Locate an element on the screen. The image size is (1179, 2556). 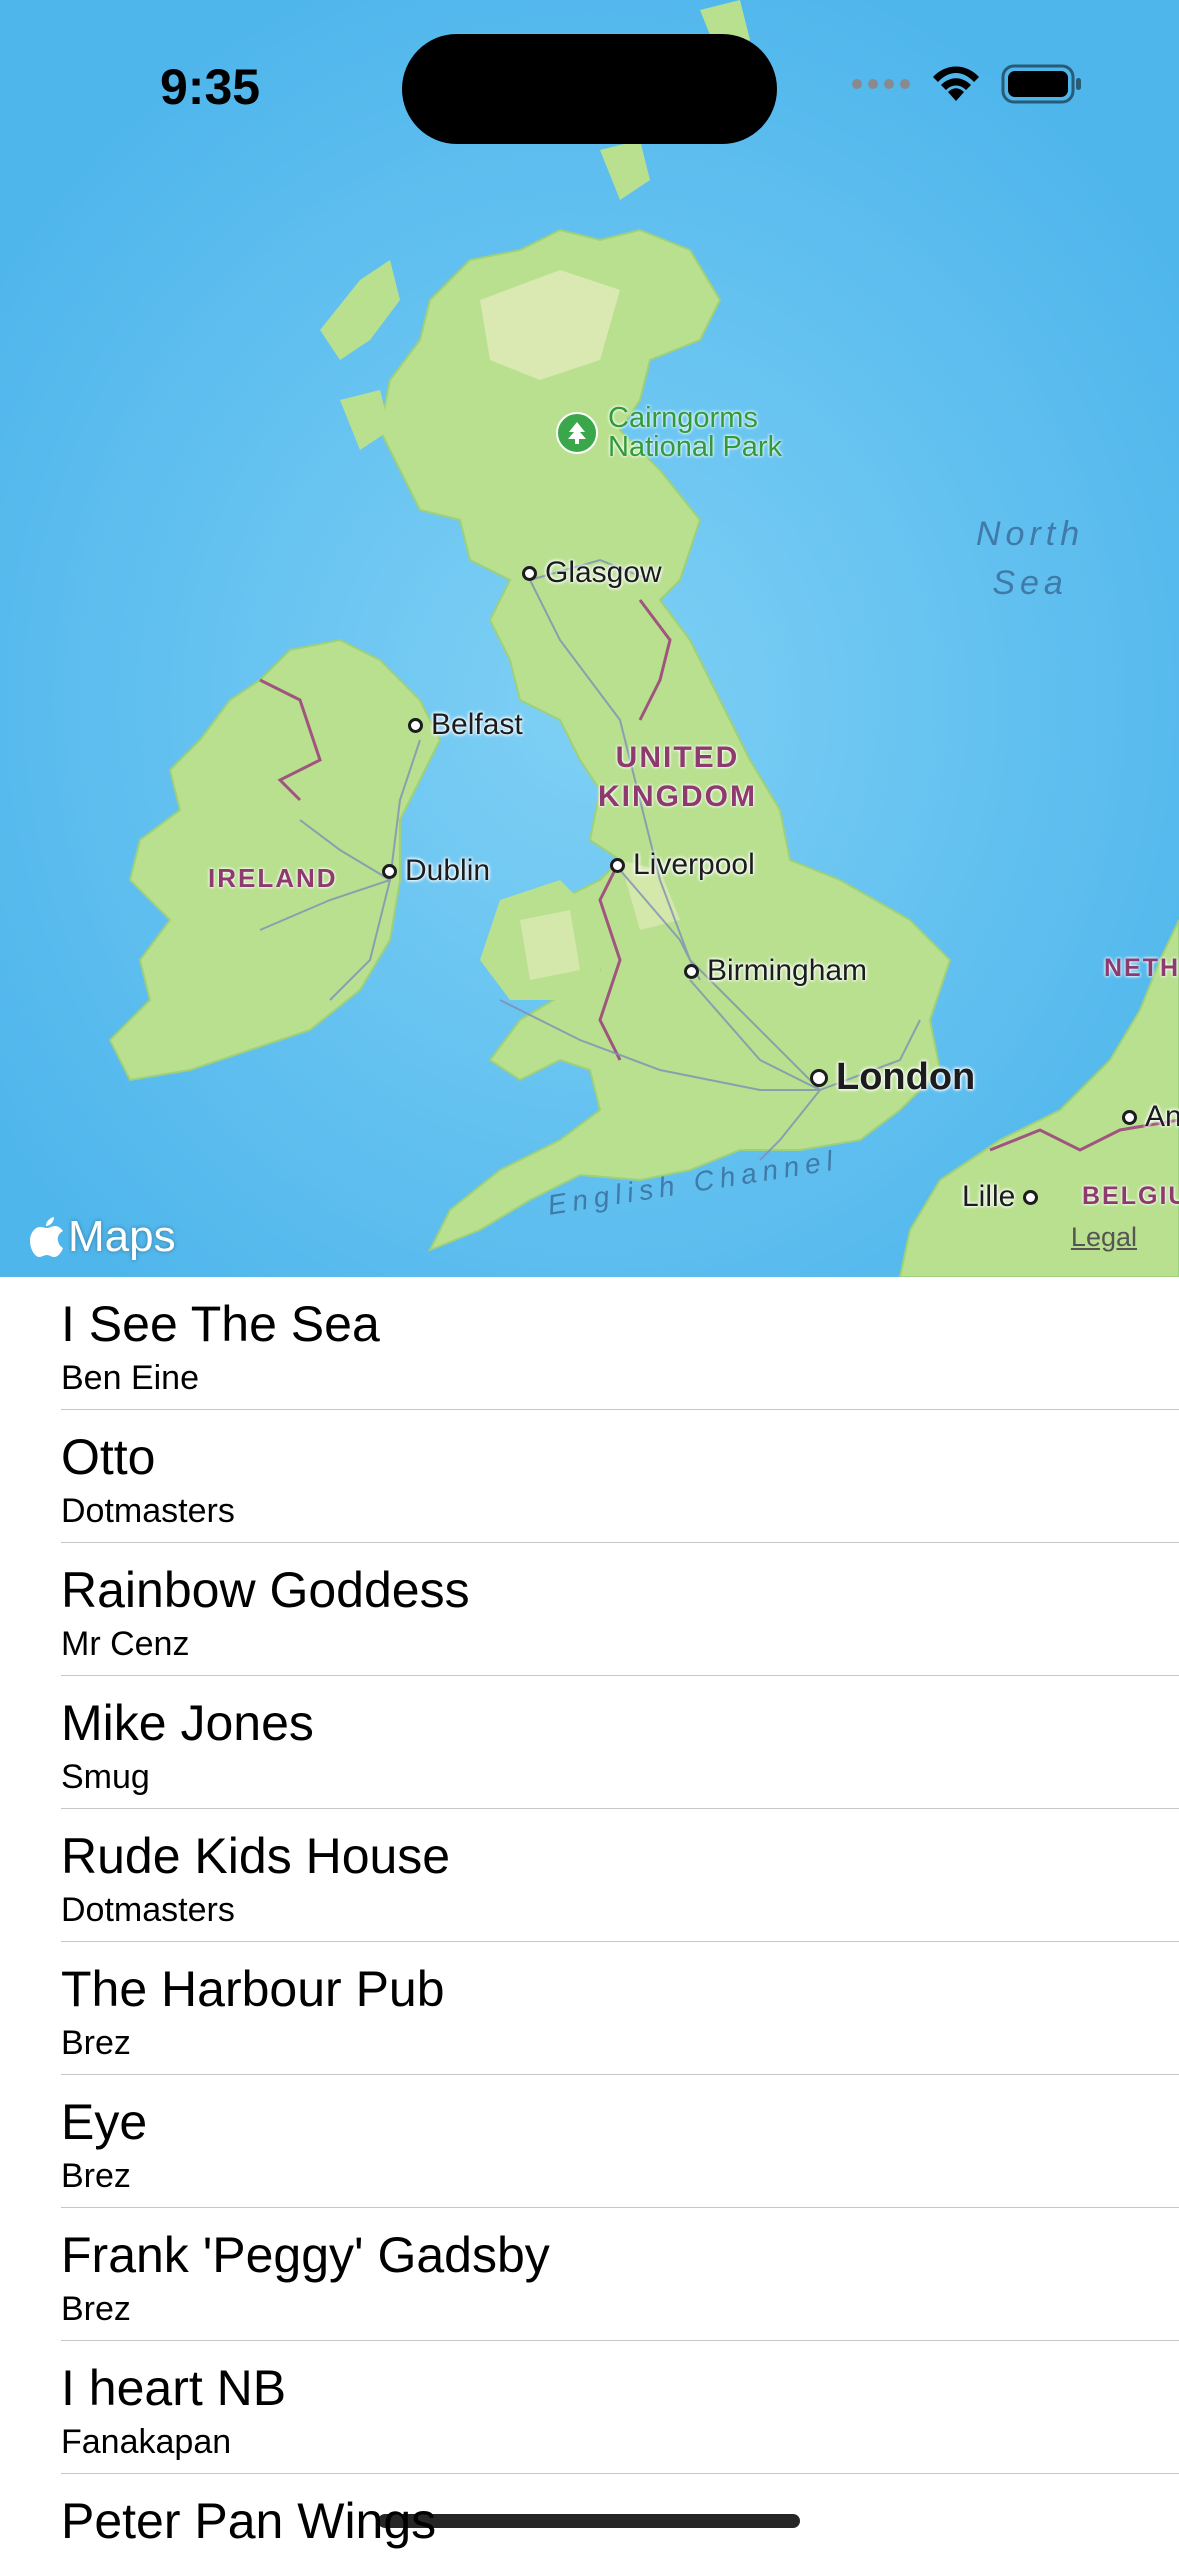
wifi-icon is located at coordinates (956, 83).